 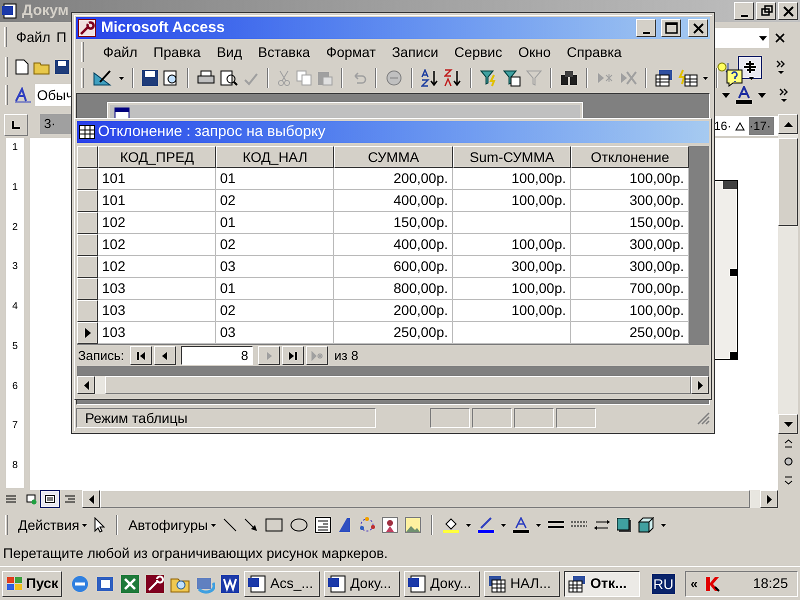 I want to click on select-all-button, so click(x=87, y=157).